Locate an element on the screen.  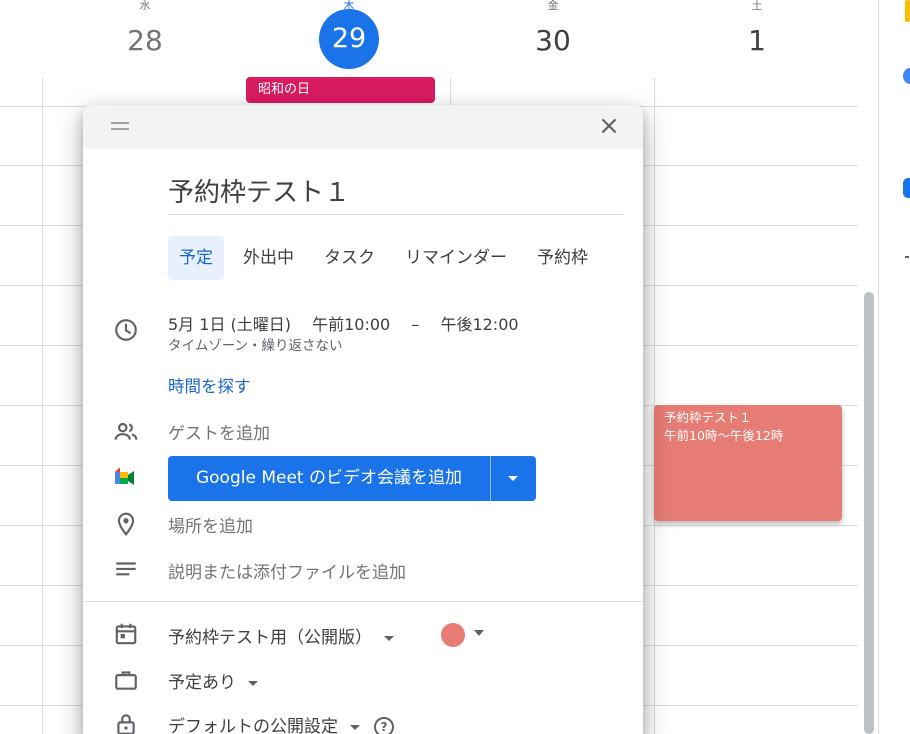
visibility-select: デフォルトの公開設定? is located at coordinates (281, 723).